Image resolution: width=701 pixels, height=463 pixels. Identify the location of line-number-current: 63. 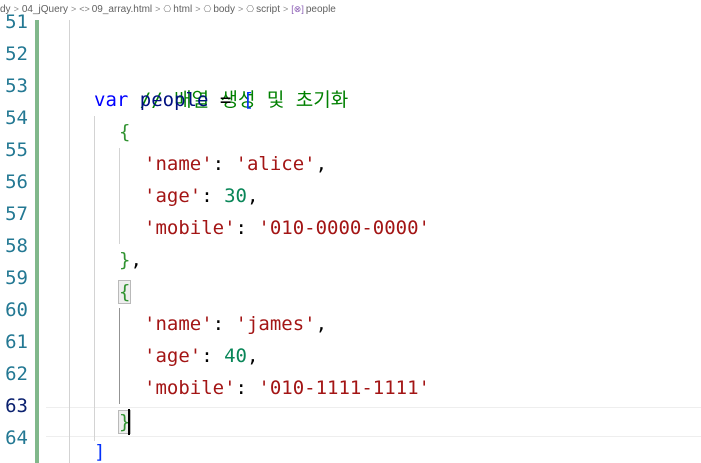
(16, 406).